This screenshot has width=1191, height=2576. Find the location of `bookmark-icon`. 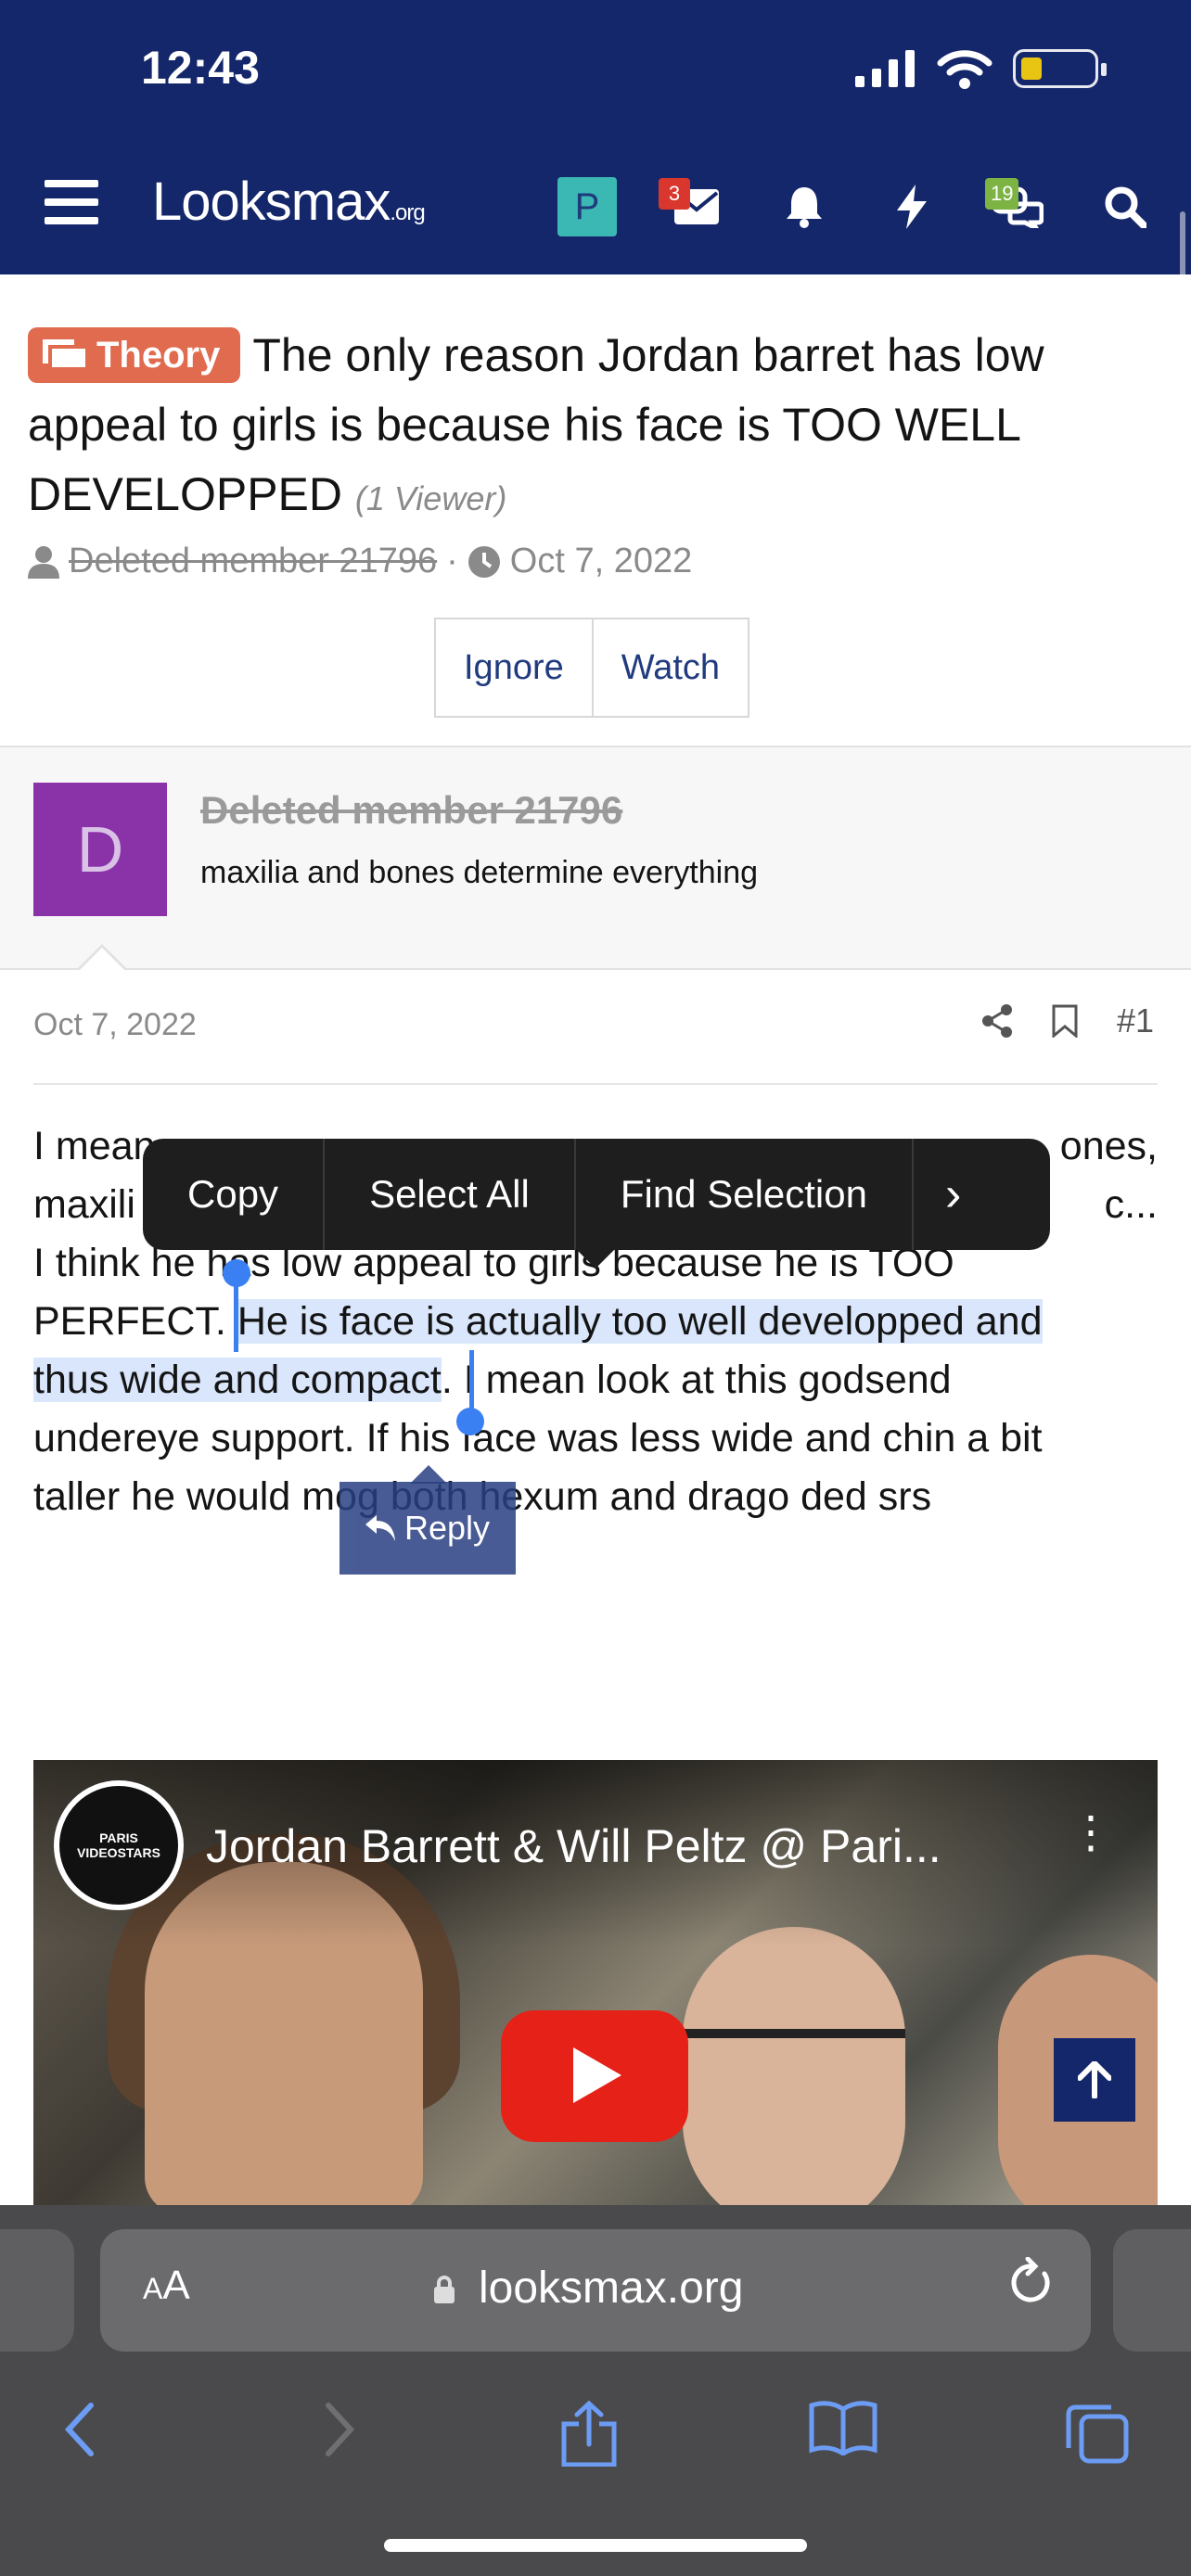

bookmark-icon is located at coordinates (1065, 1021).